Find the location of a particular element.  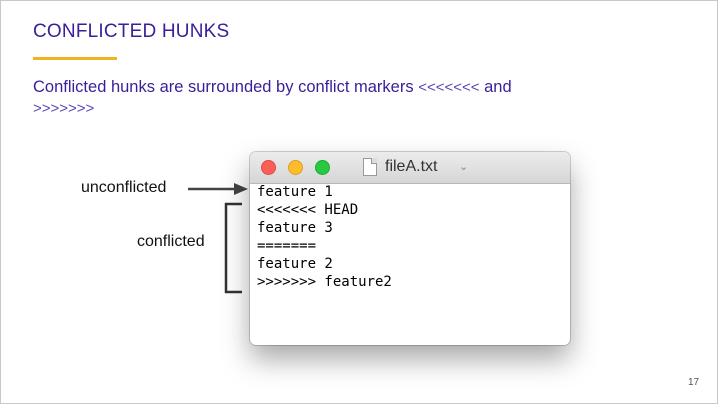

window-title: fileA.txt is located at coordinates (411, 166).